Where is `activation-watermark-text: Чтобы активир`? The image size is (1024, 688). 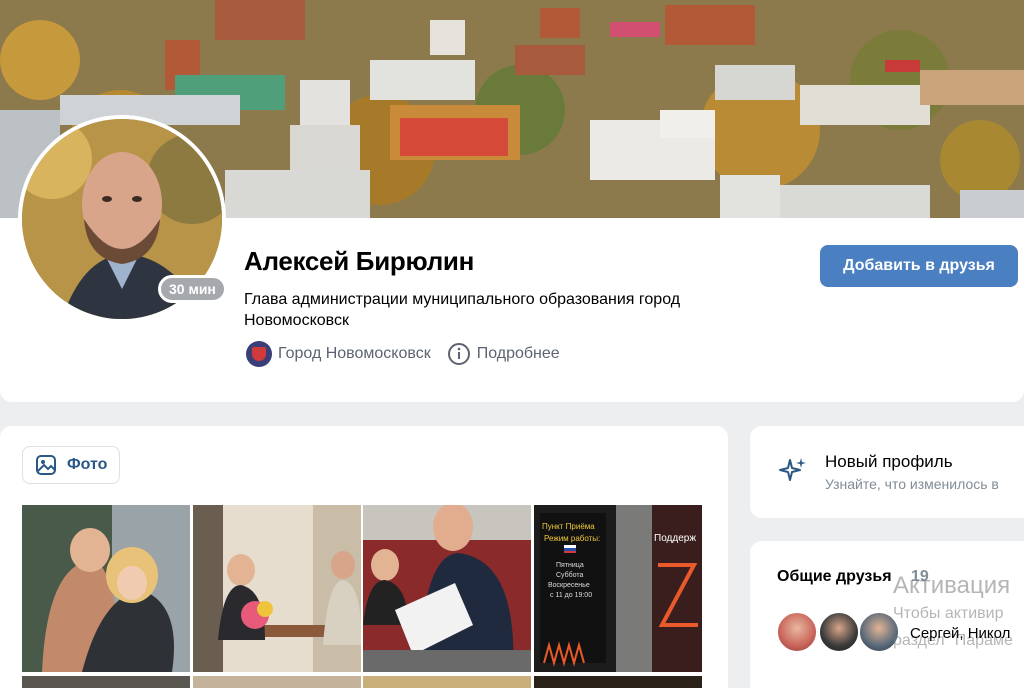
activation-watermark-text: Чтобы активир is located at coordinates (948, 613).